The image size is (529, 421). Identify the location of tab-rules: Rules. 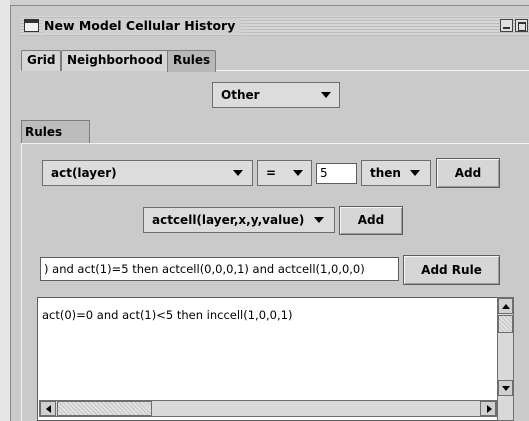
(192, 61).